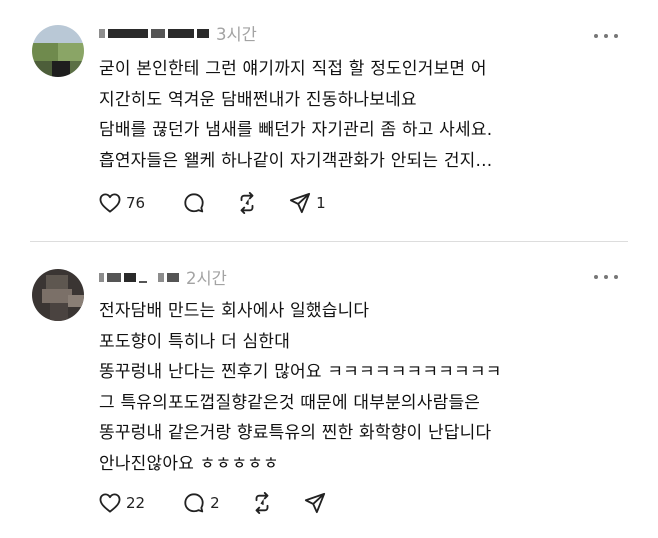  Describe the element at coordinates (206, 278) in the screenshot. I see `post-time: 2시간` at that location.